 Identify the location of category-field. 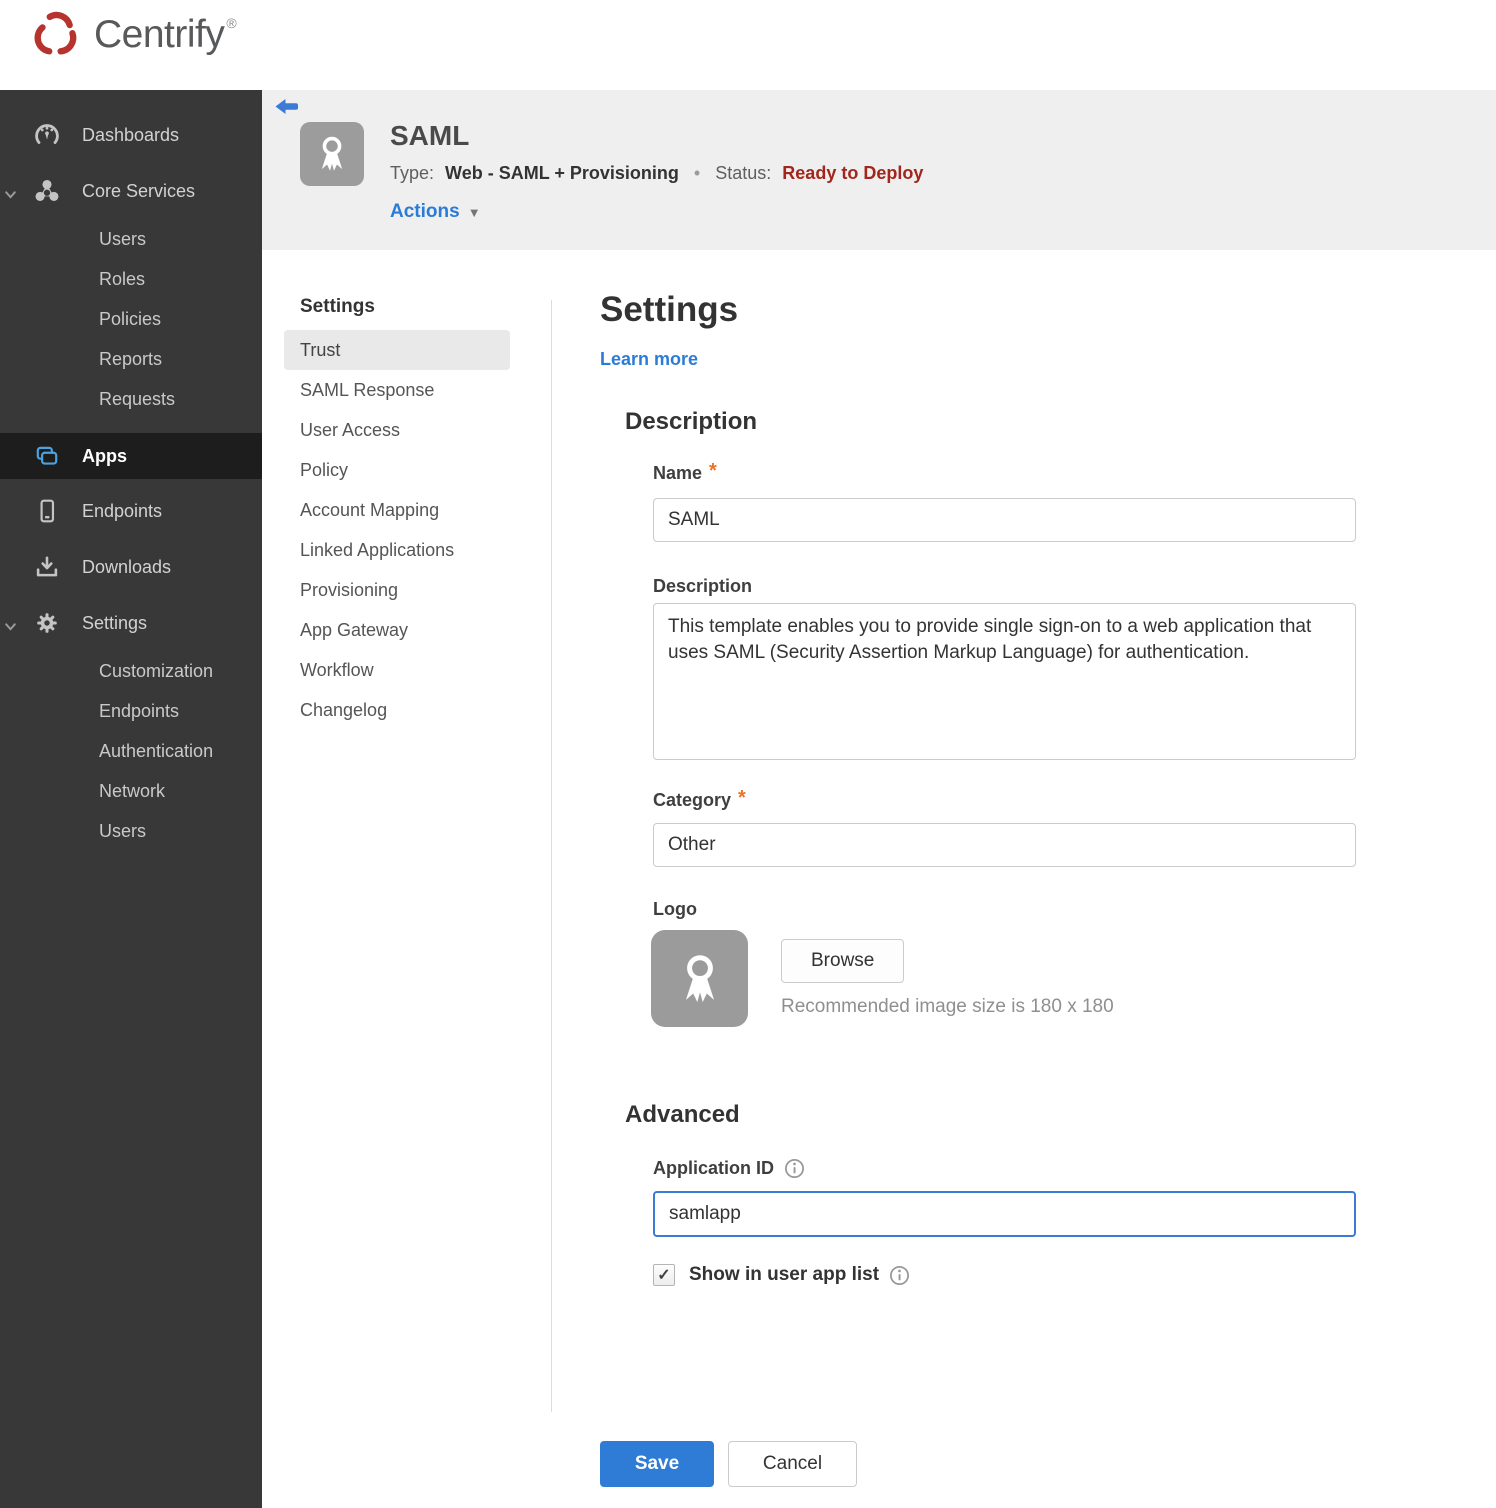
(1004, 845).